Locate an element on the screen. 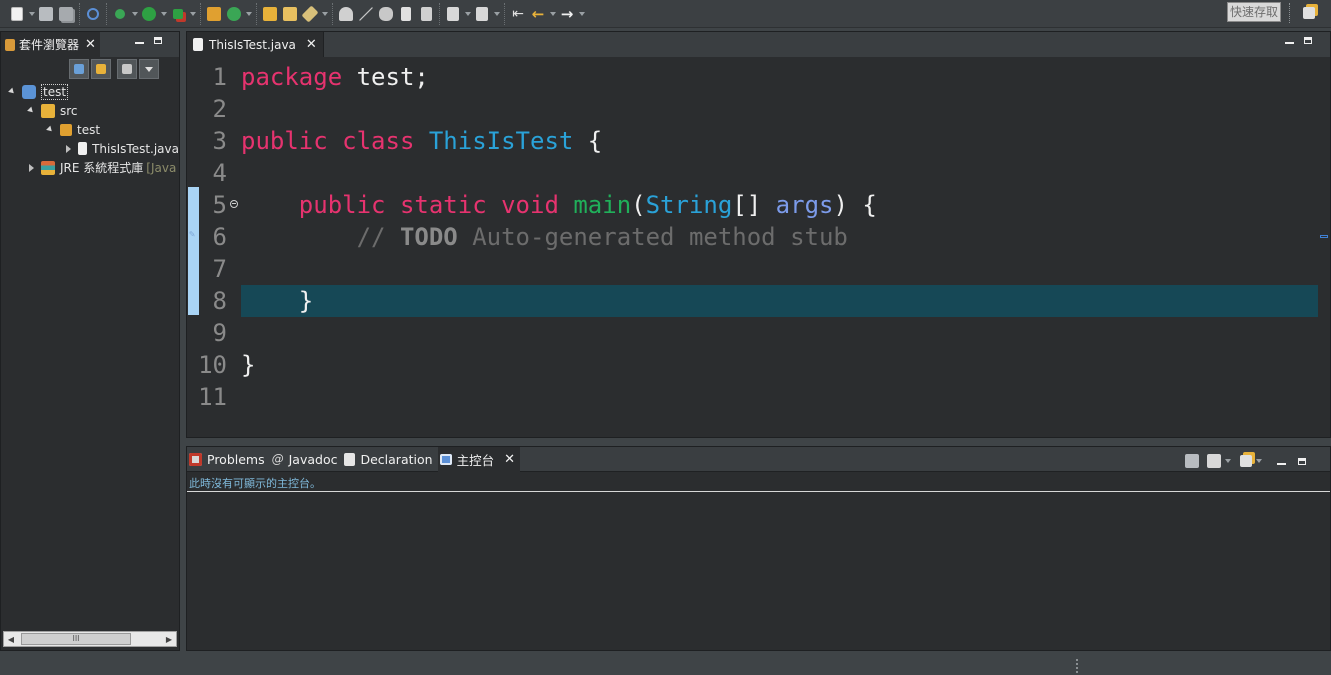 The image size is (1331, 675). save-icon is located at coordinates (46, 14).